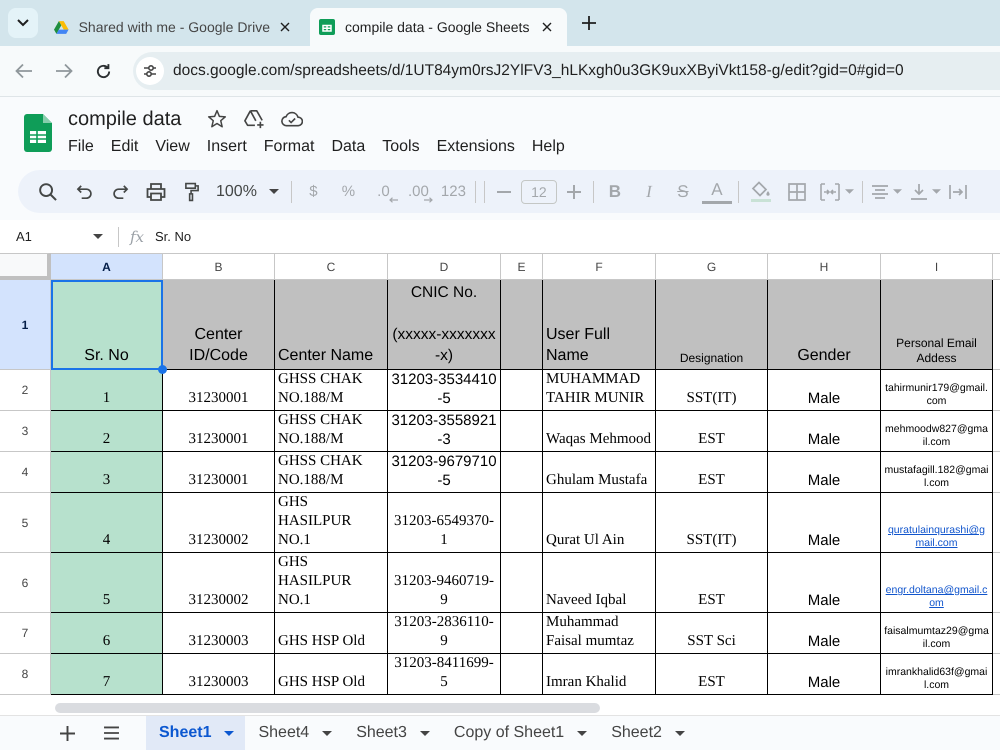 This screenshot has height=750, width=1000. Describe the element at coordinates (444, 674) in the screenshot. I see `table-cell: 31203-8411699-5` at that location.